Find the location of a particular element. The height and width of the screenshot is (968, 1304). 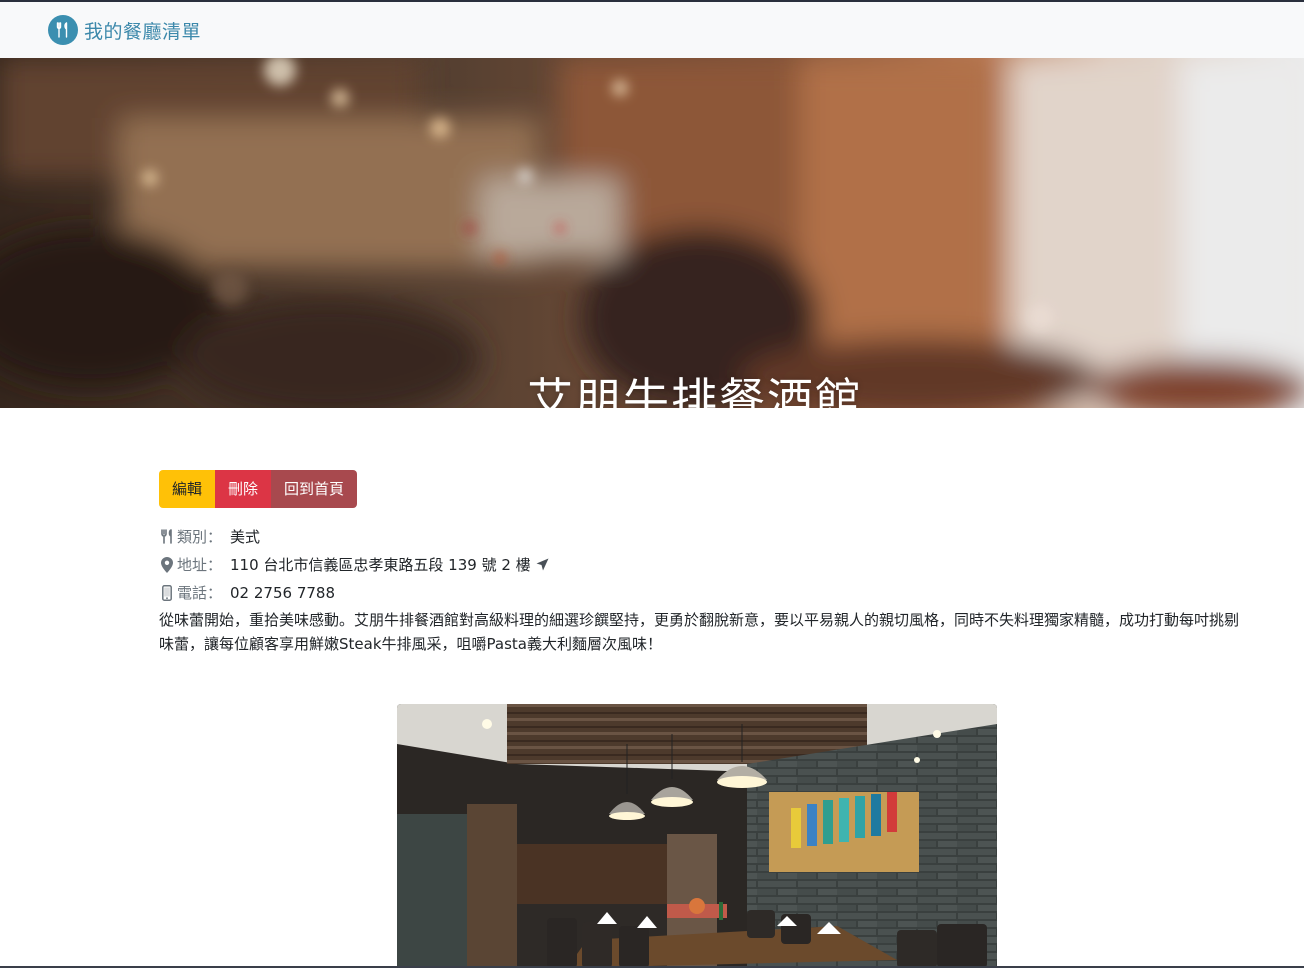

category-value: 美式 is located at coordinates (245, 537).